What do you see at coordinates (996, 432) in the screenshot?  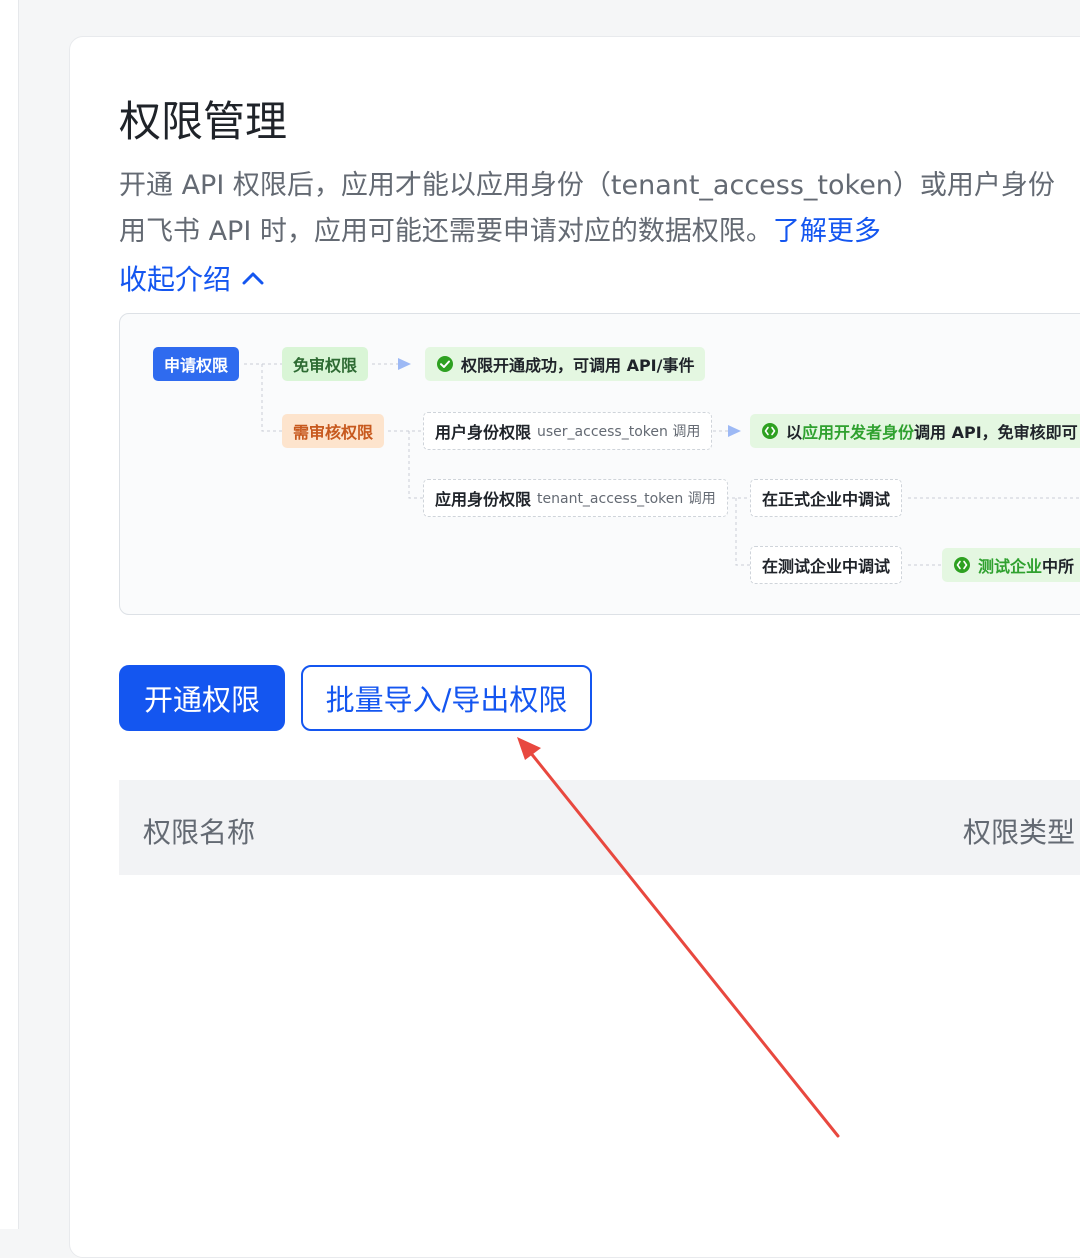 I see `developer-call-suffix: 调用 API，免审核即可` at bounding box center [996, 432].